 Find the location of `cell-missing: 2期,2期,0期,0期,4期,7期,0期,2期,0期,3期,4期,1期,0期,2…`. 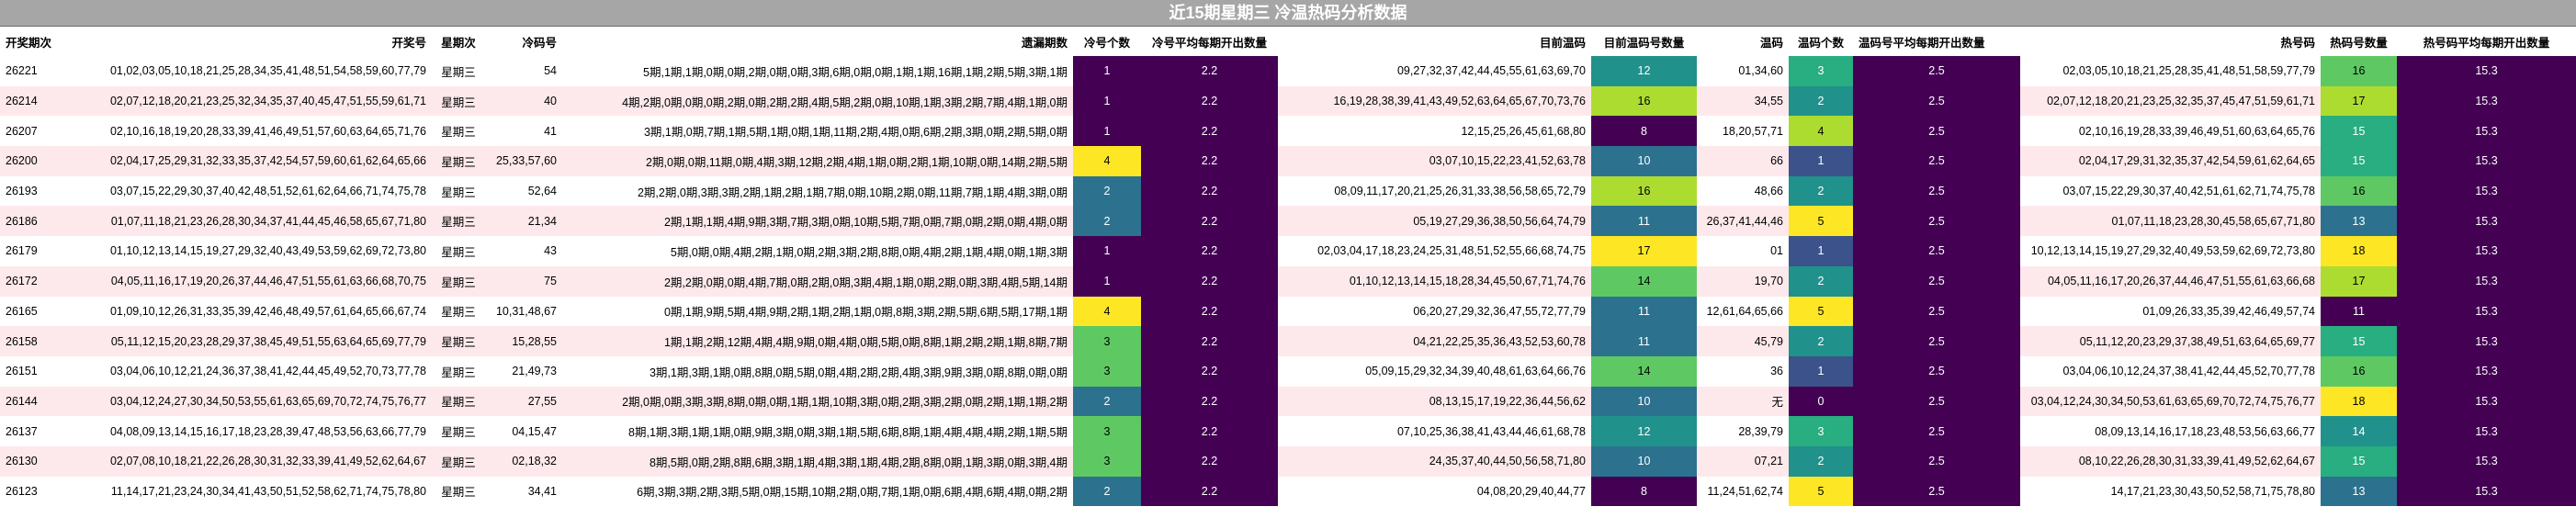

cell-missing: 2期,2期,0期,0期,4期,7期,0期,2期,0期,3期,4期,1期,0期,2… is located at coordinates (817, 281).